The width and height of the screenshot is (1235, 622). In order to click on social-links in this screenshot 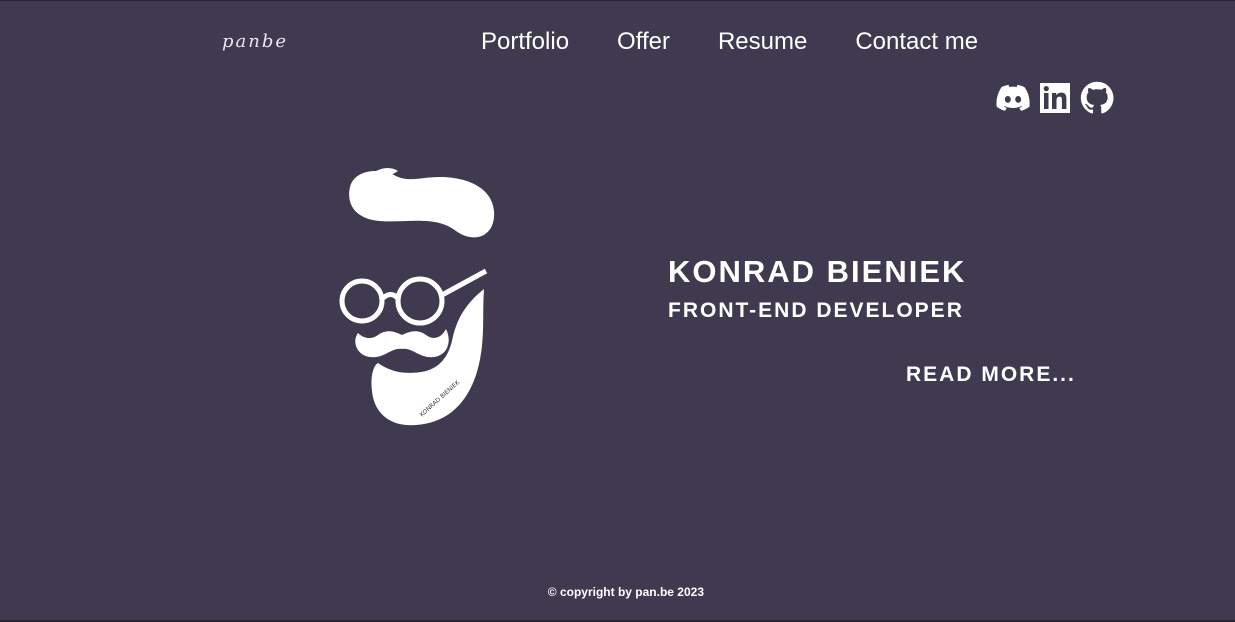, I will do `click(1059, 98)`.